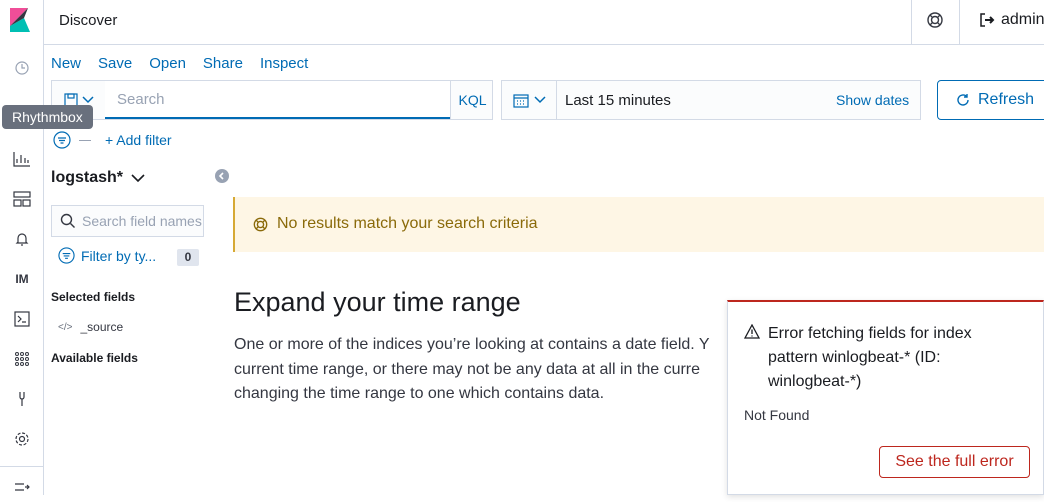 The image size is (1044, 502). I want to click on recent-clock-icon, so click(22, 68).